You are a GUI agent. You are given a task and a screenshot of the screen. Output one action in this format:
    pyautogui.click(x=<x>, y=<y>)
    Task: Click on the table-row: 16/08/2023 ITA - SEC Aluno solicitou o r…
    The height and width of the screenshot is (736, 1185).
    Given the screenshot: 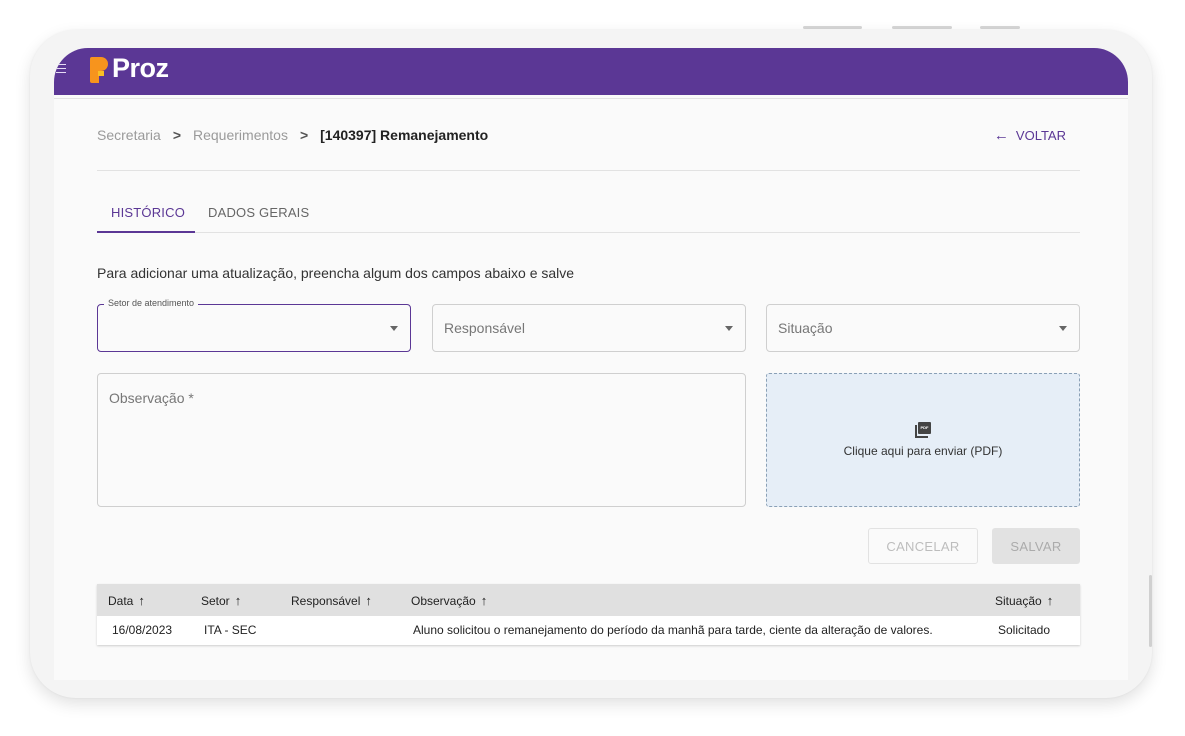 What is the action you would take?
    pyautogui.click(x=588, y=630)
    